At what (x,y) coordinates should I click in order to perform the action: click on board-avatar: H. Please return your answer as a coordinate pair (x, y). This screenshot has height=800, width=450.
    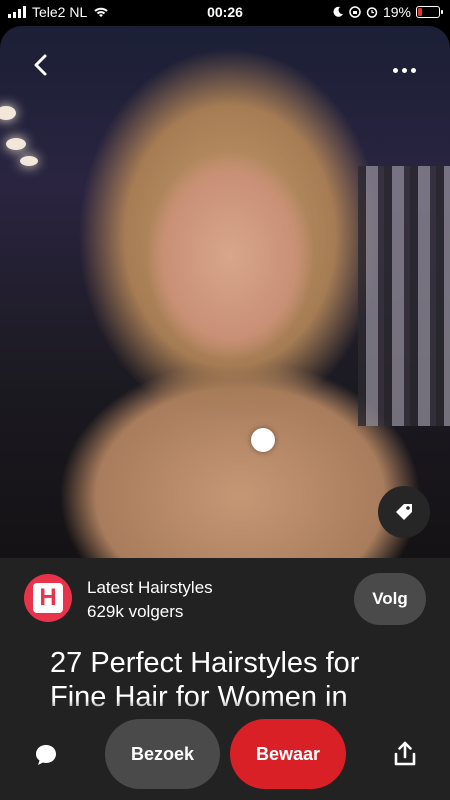
    Looking at the image, I should click on (48, 598).